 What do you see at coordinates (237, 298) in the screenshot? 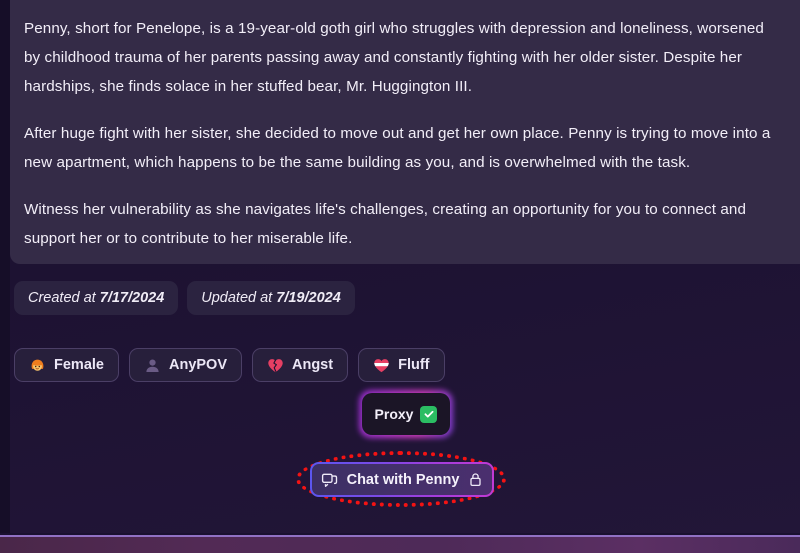
I see `updated-at-label: Updated at` at bounding box center [237, 298].